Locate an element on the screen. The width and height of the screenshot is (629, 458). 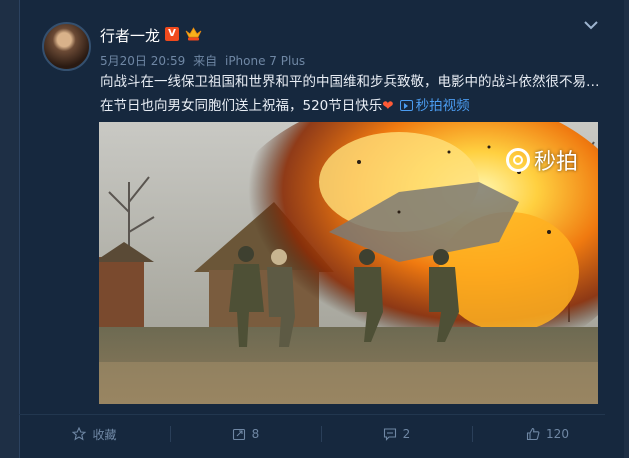
post-meta: 5月20日 20:59 来自 iPhone 7 Plus is located at coordinates (204, 60).